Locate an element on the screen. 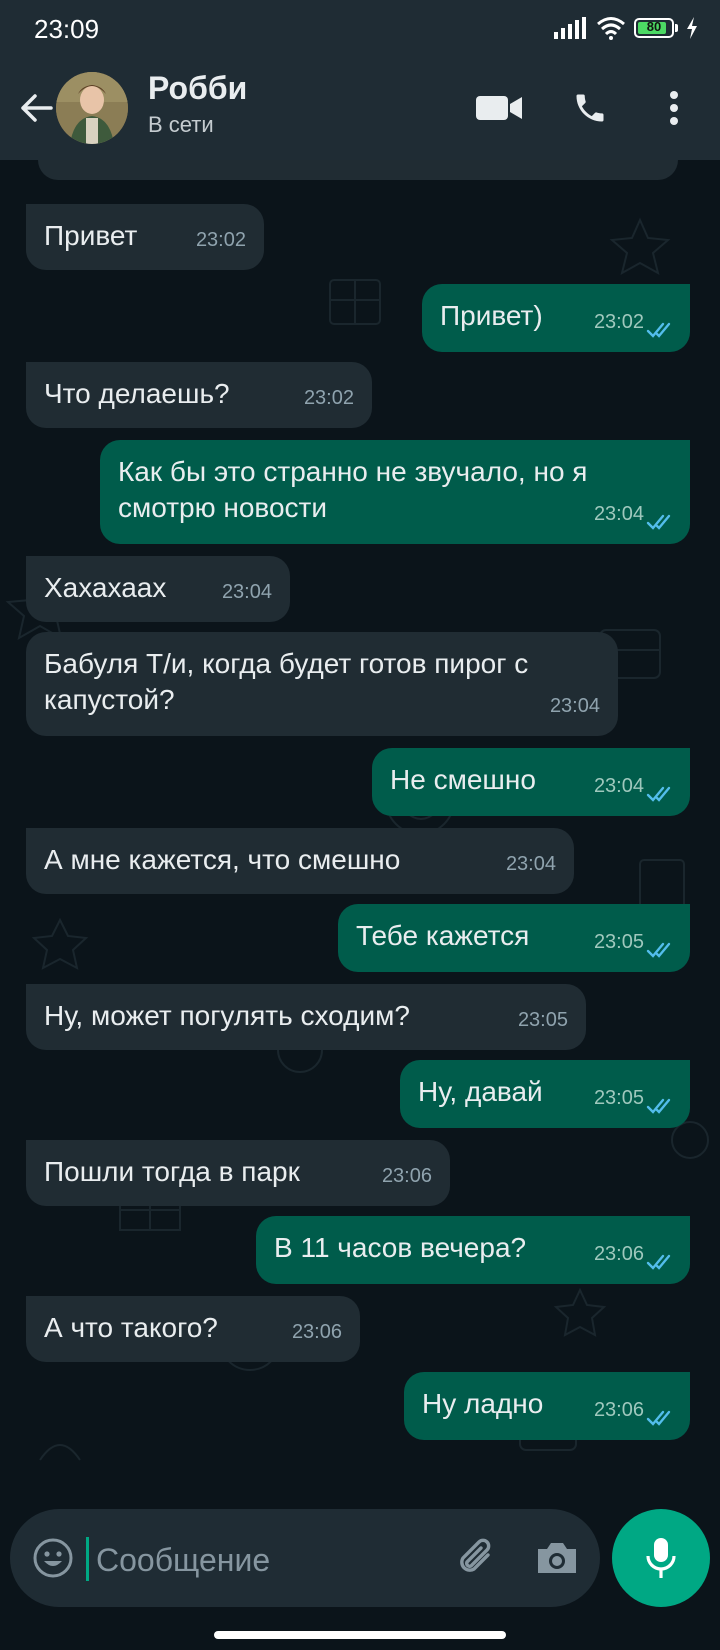 The height and width of the screenshot is (1650, 720). voice-call-button is located at coordinates (590, 108).